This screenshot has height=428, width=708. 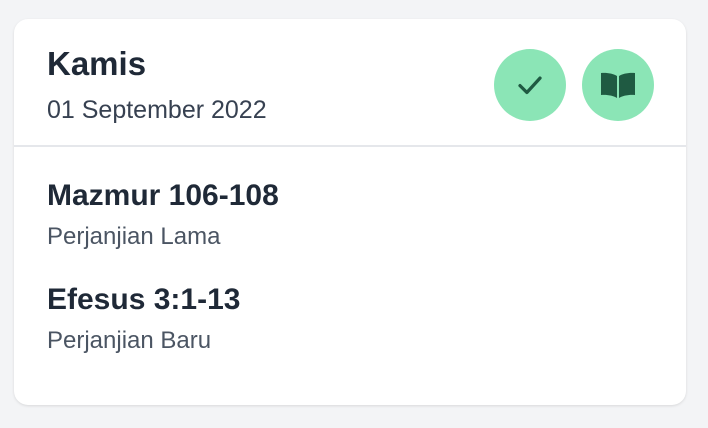 I want to click on date-text: 01 September 2022, so click(x=157, y=110).